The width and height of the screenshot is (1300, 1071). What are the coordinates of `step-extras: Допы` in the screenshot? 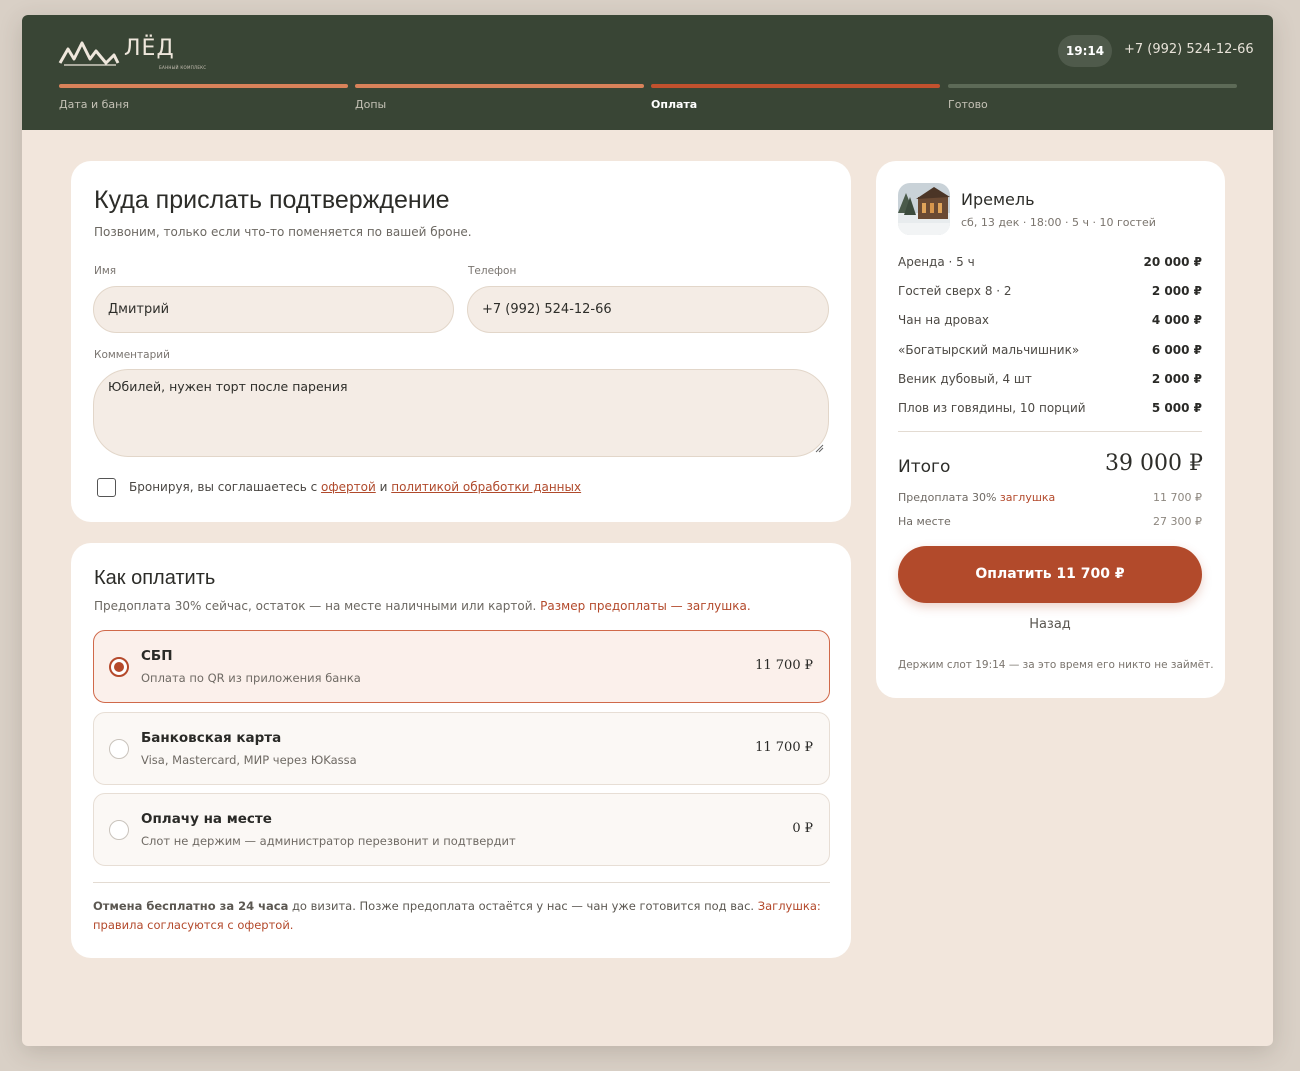 It's located at (499, 97).